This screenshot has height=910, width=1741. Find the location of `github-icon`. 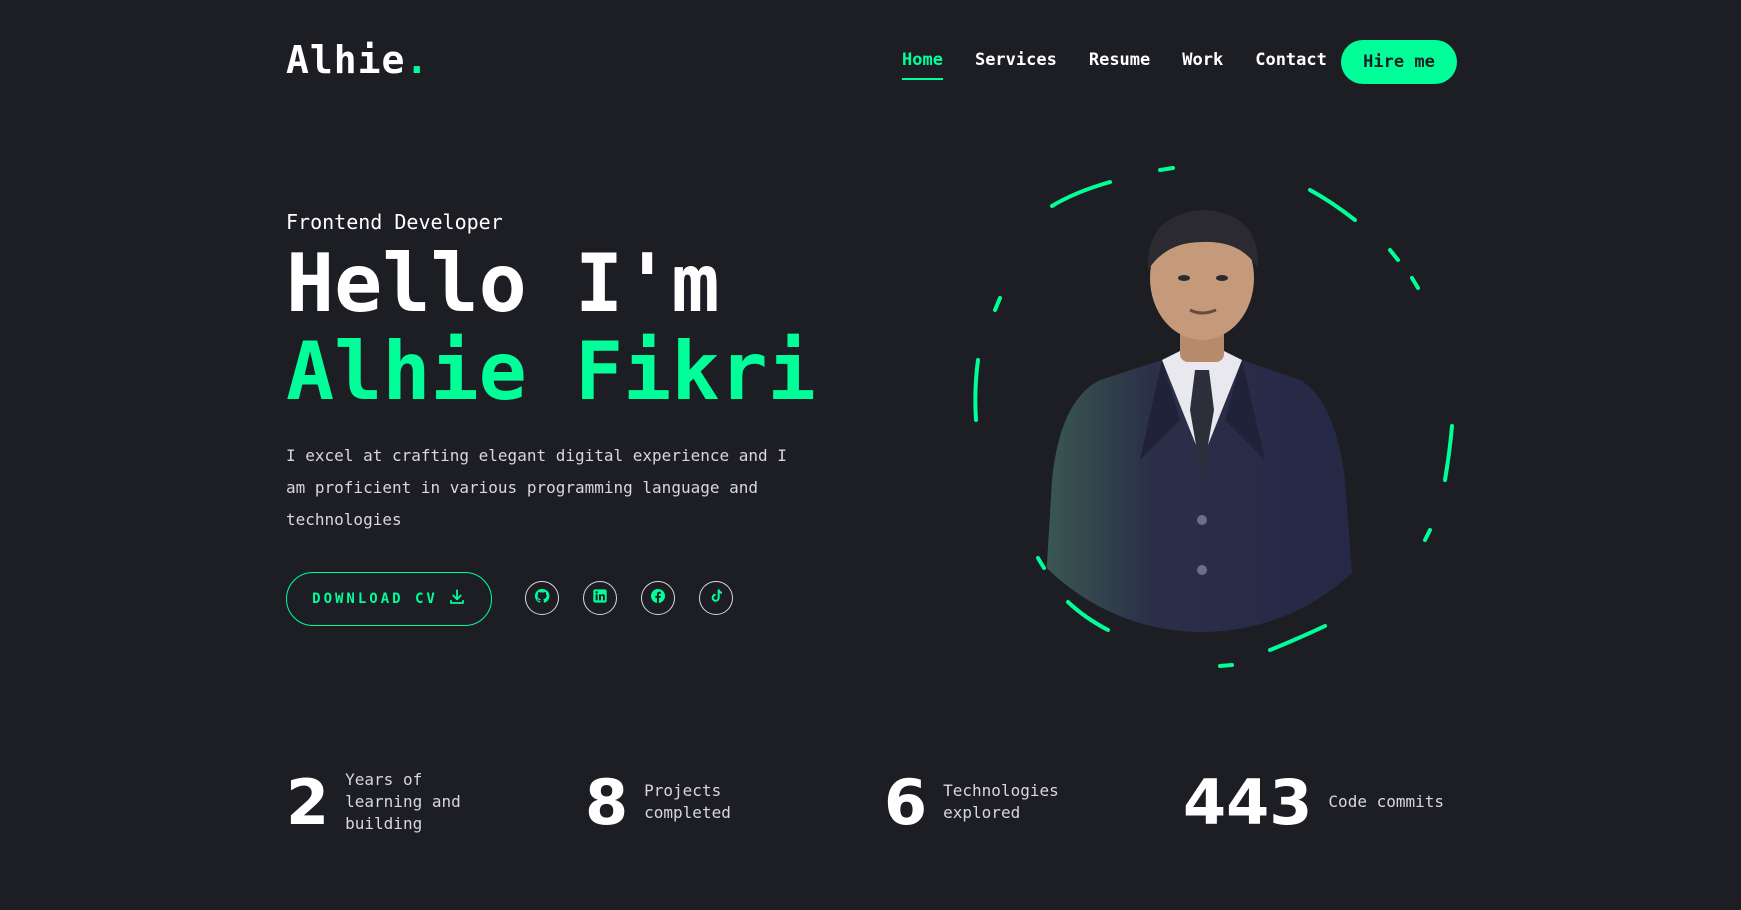

github-icon is located at coordinates (542, 598).